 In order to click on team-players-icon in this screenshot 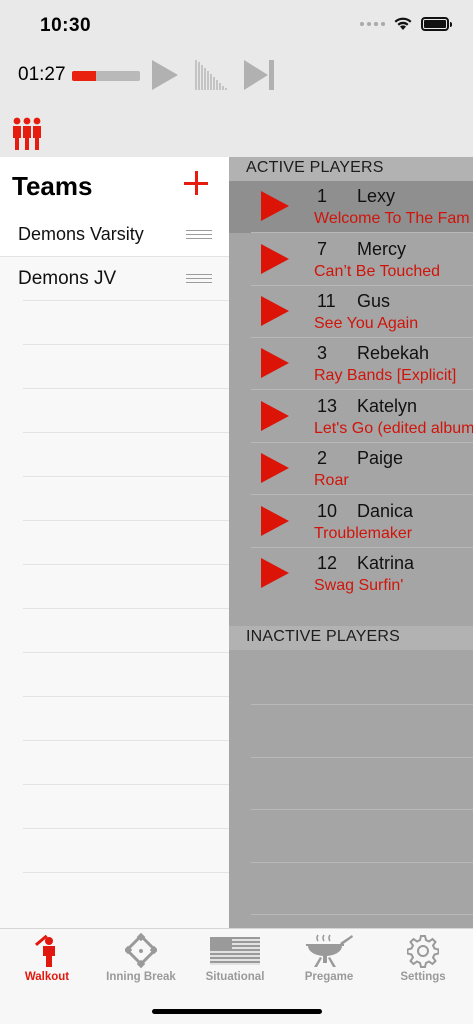, I will do `click(27, 134)`.